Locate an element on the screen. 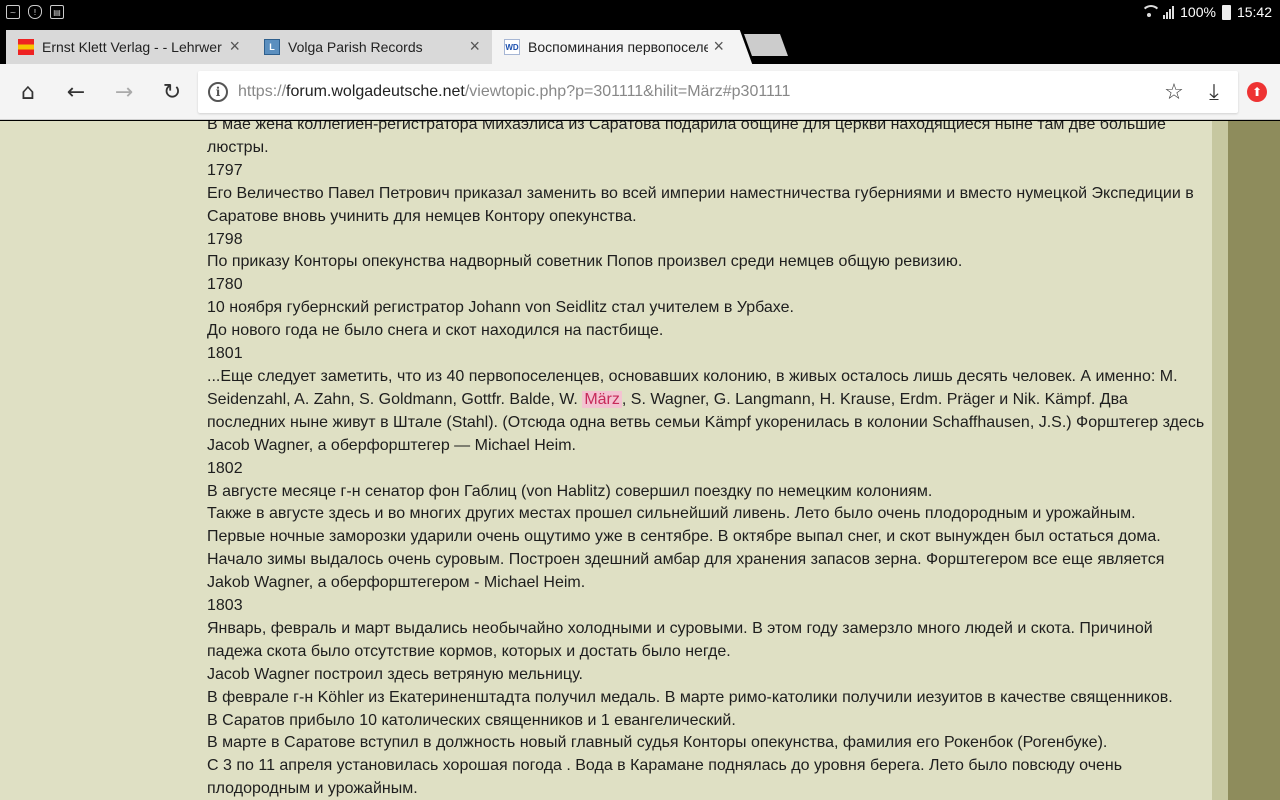 The height and width of the screenshot is (800, 1280). search-highlight: März is located at coordinates (602, 399).